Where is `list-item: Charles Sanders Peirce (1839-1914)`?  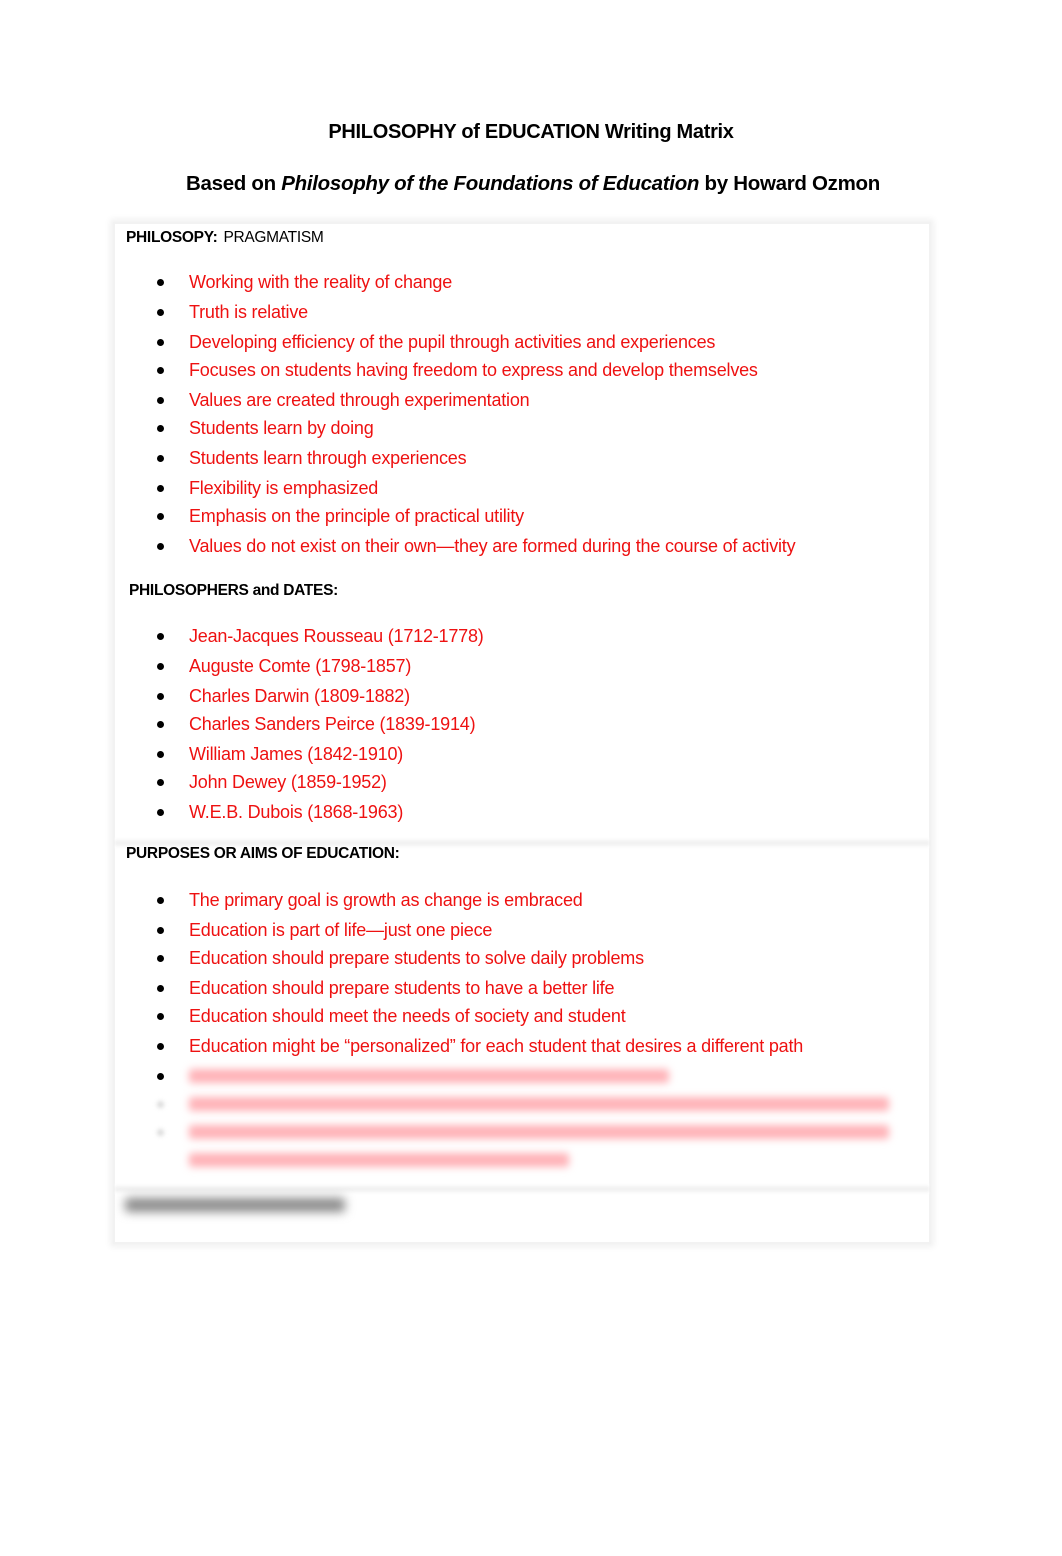 list-item: Charles Sanders Peirce (1839-1914) is located at coordinates (319, 724).